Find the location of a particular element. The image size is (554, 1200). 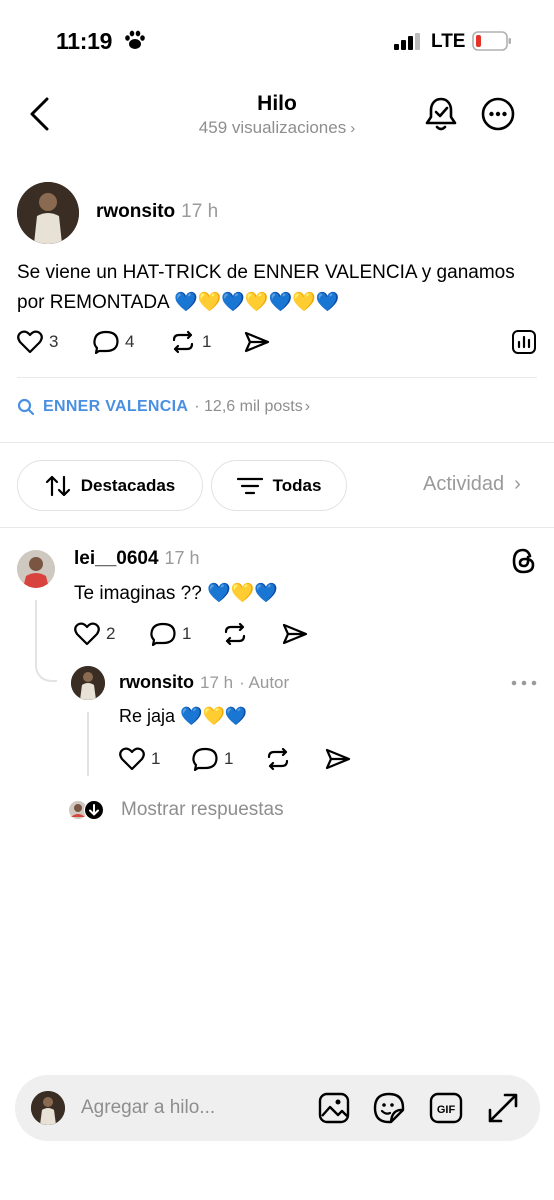

sort-button: Destacadas is located at coordinates (110, 485).